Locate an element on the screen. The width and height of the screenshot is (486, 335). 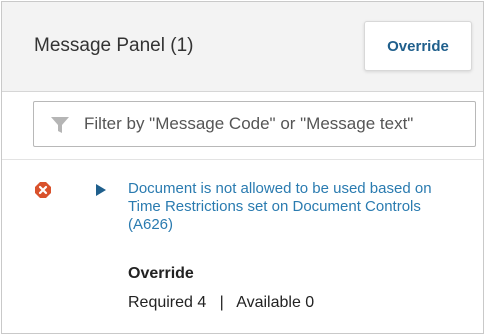
panel-title: Message Panel (1) is located at coordinates (114, 45).